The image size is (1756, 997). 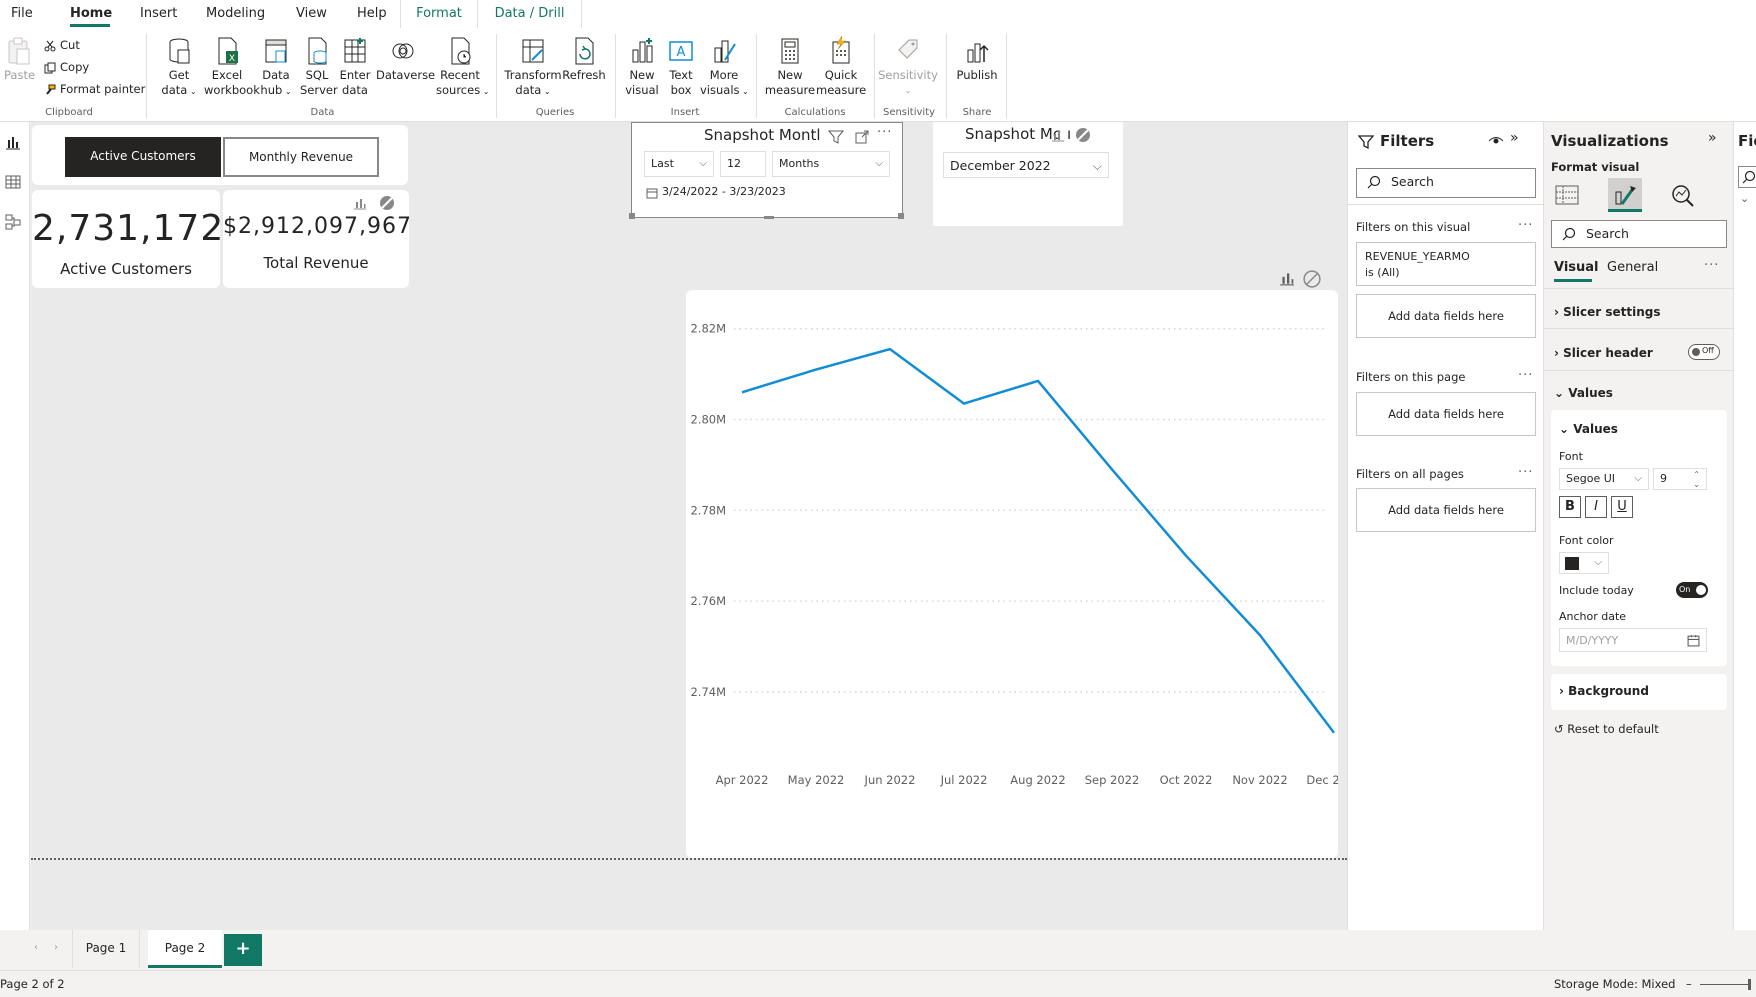 What do you see at coordinates (13, 142) in the screenshot?
I see `report-view-icon` at bounding box center [13, 142].